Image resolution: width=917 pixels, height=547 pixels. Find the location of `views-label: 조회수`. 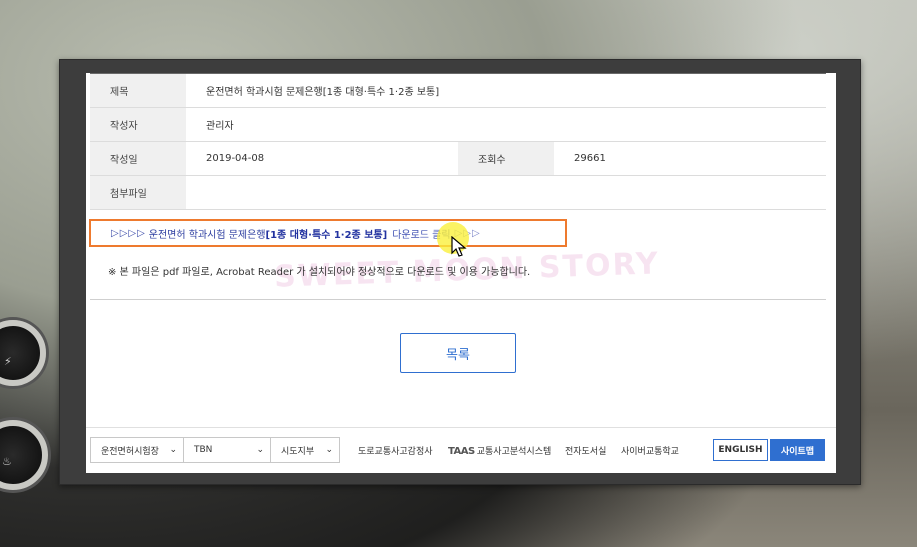

views-label: 조회수 is located at coordinates (506, 158).